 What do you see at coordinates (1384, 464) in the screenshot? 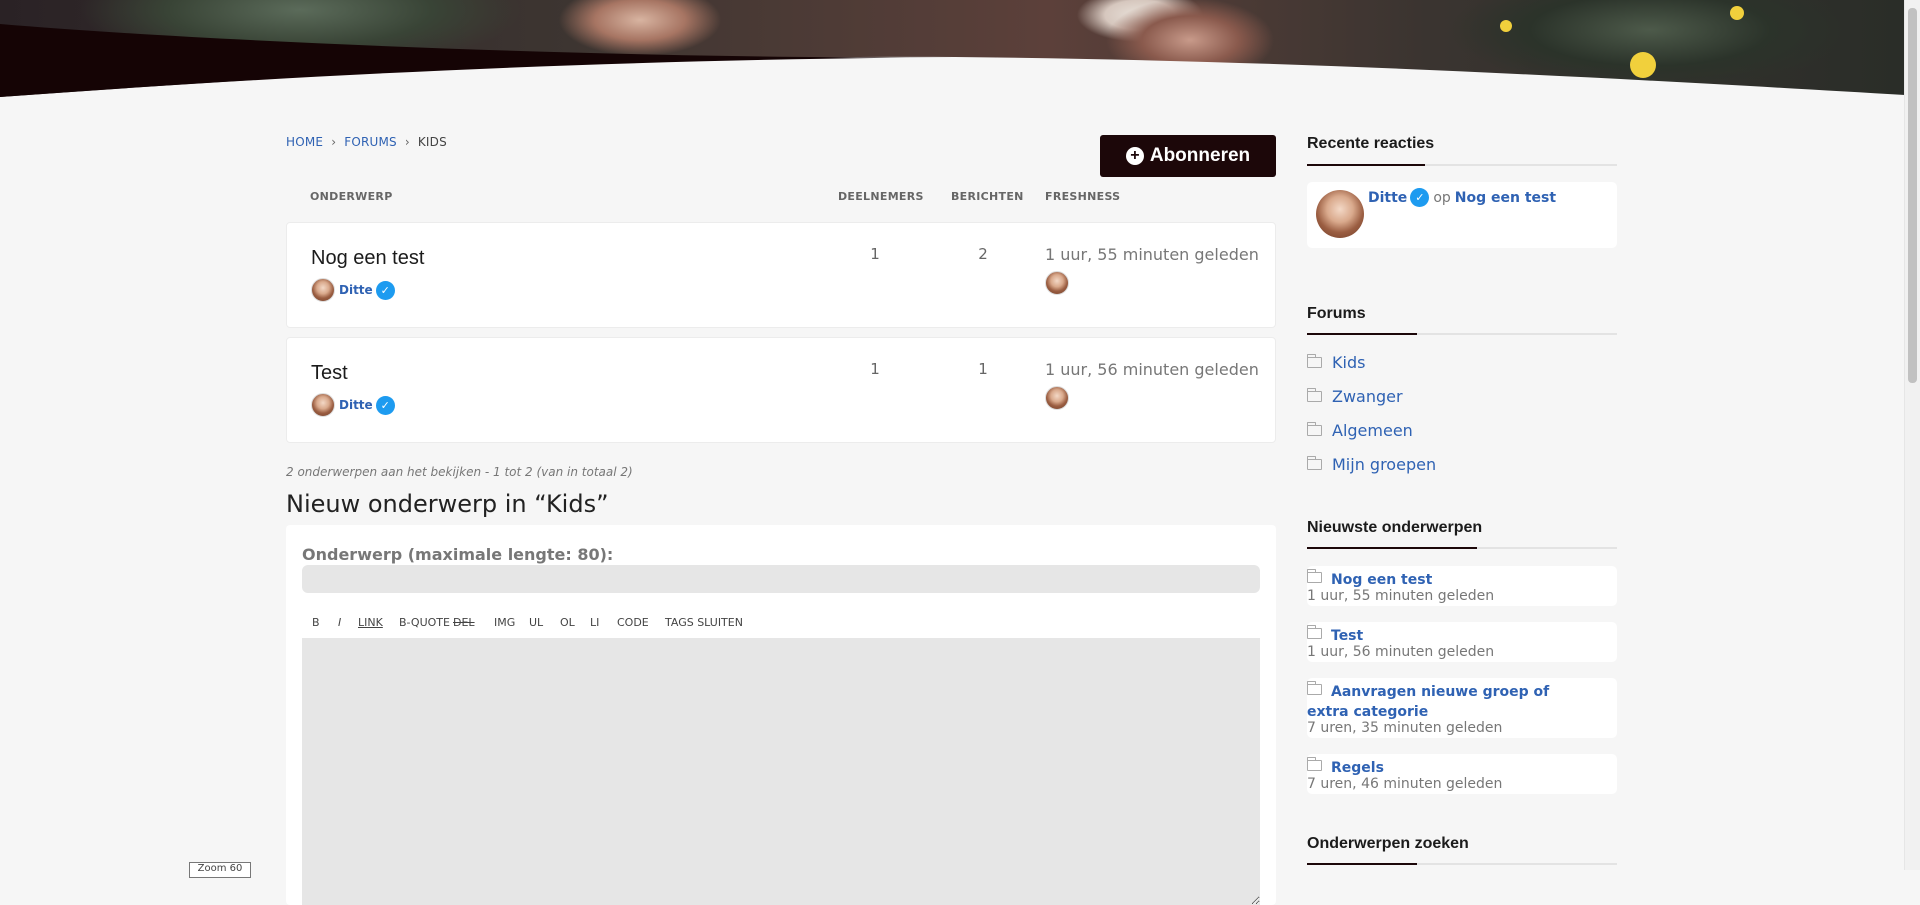
I see `forum-label: Mijn groepen` at bounding box center [1384, 464].